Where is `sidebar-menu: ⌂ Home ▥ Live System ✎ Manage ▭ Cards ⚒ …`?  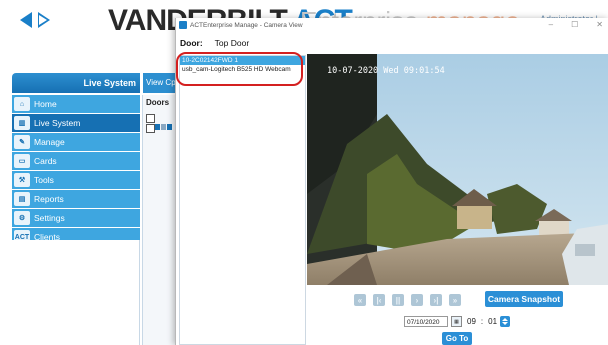
sidebar-menu: ⌂ Home ▥ Live System ✎ Manage ▭ Cards ⚒ … is located at coordinates (76, 171).